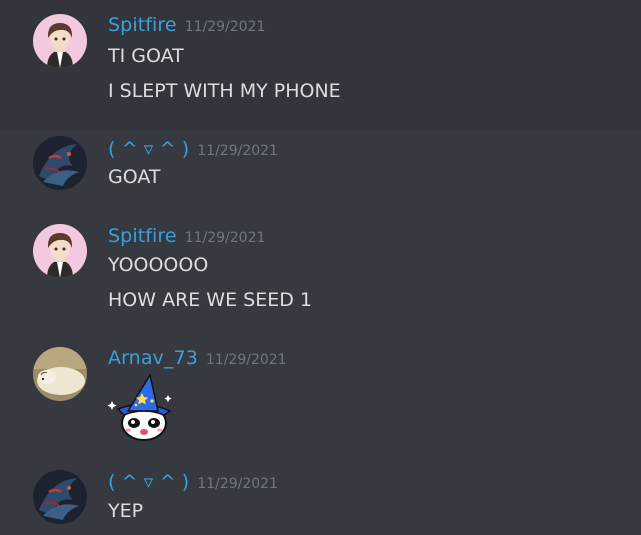 This screenshot has height=535, width=641. Describe the element at coordinates (146, 56) in the screenshot. I see `message-text: TI GOAT` at that location.